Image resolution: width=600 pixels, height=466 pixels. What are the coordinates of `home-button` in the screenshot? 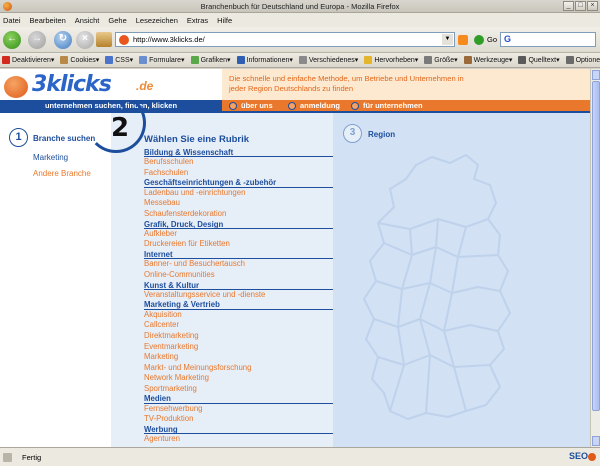 It's located at (104, 39).